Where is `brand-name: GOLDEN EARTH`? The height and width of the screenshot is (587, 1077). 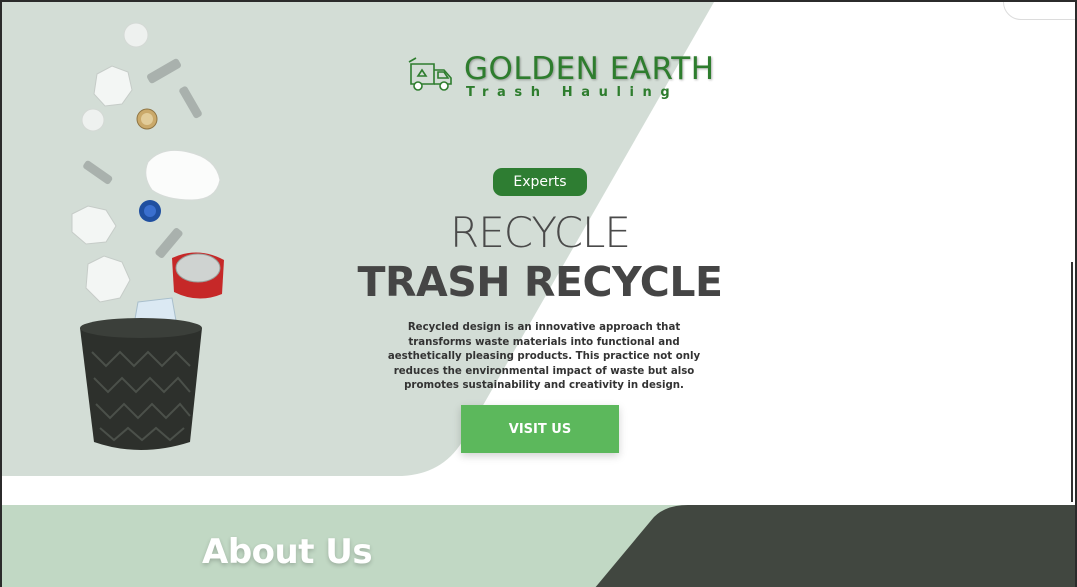 brand-name: GOLDEN EARTH is located at coordinates (589, 69).